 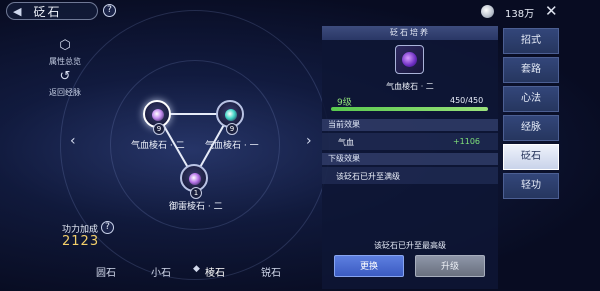 I want to click on selected-gem-icon, so click(x=409, y=59).